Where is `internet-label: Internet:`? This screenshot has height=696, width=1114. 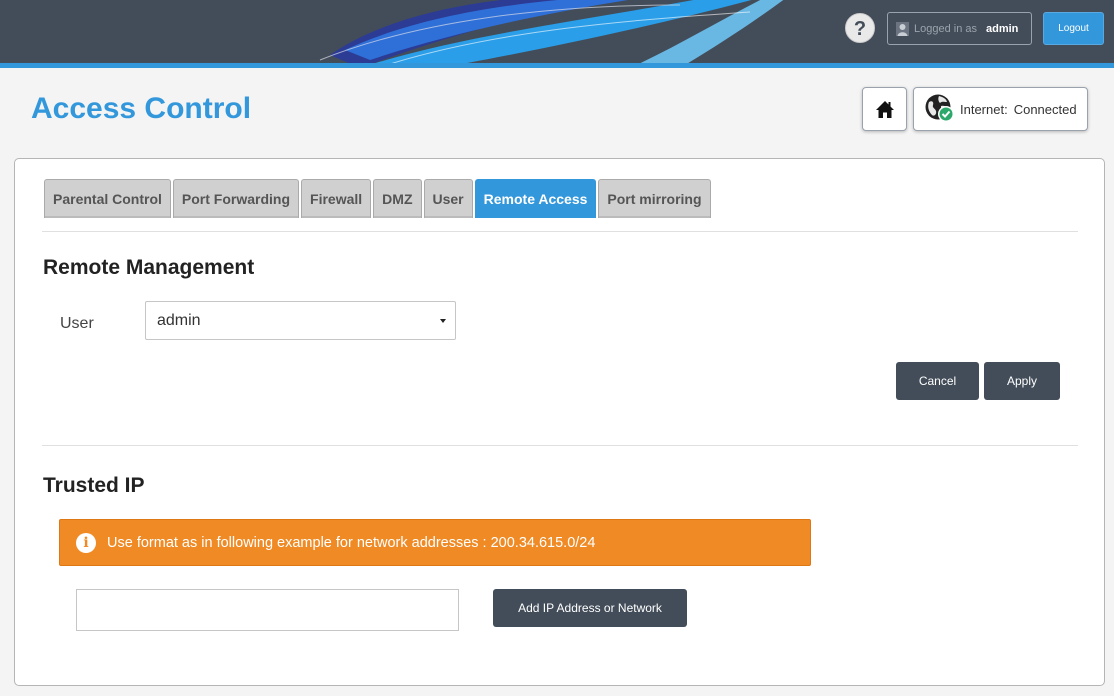 internet-label: Internet: is located at coordinates (984, 109).